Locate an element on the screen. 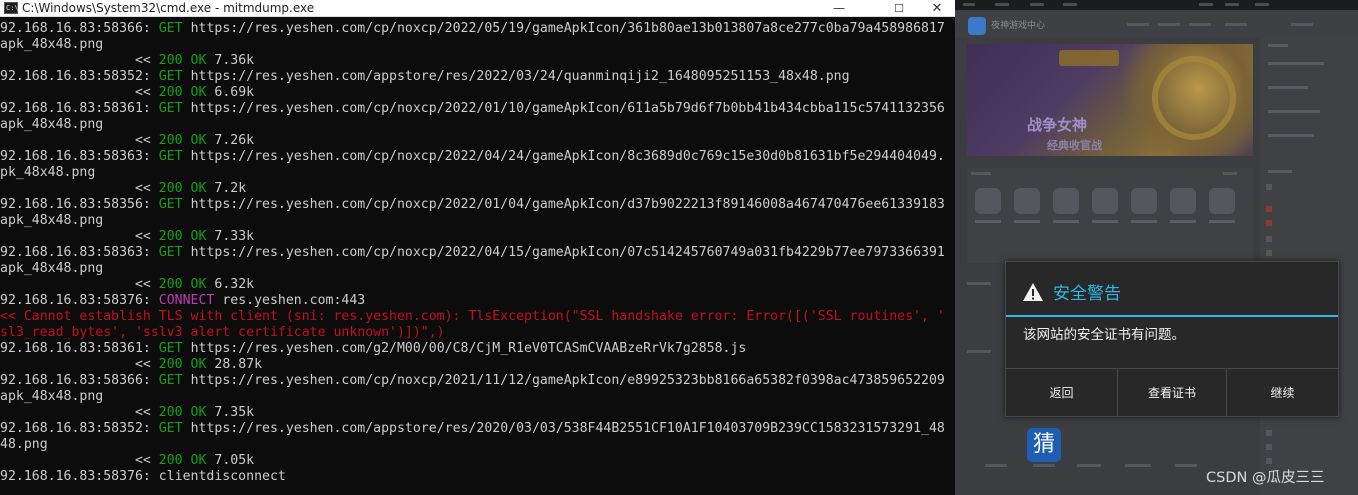 The height and width of the screenshot is (495, 1358). console-line: 92.168.16.83:58376: clientdisconnect is located at coordinates (477, 477).